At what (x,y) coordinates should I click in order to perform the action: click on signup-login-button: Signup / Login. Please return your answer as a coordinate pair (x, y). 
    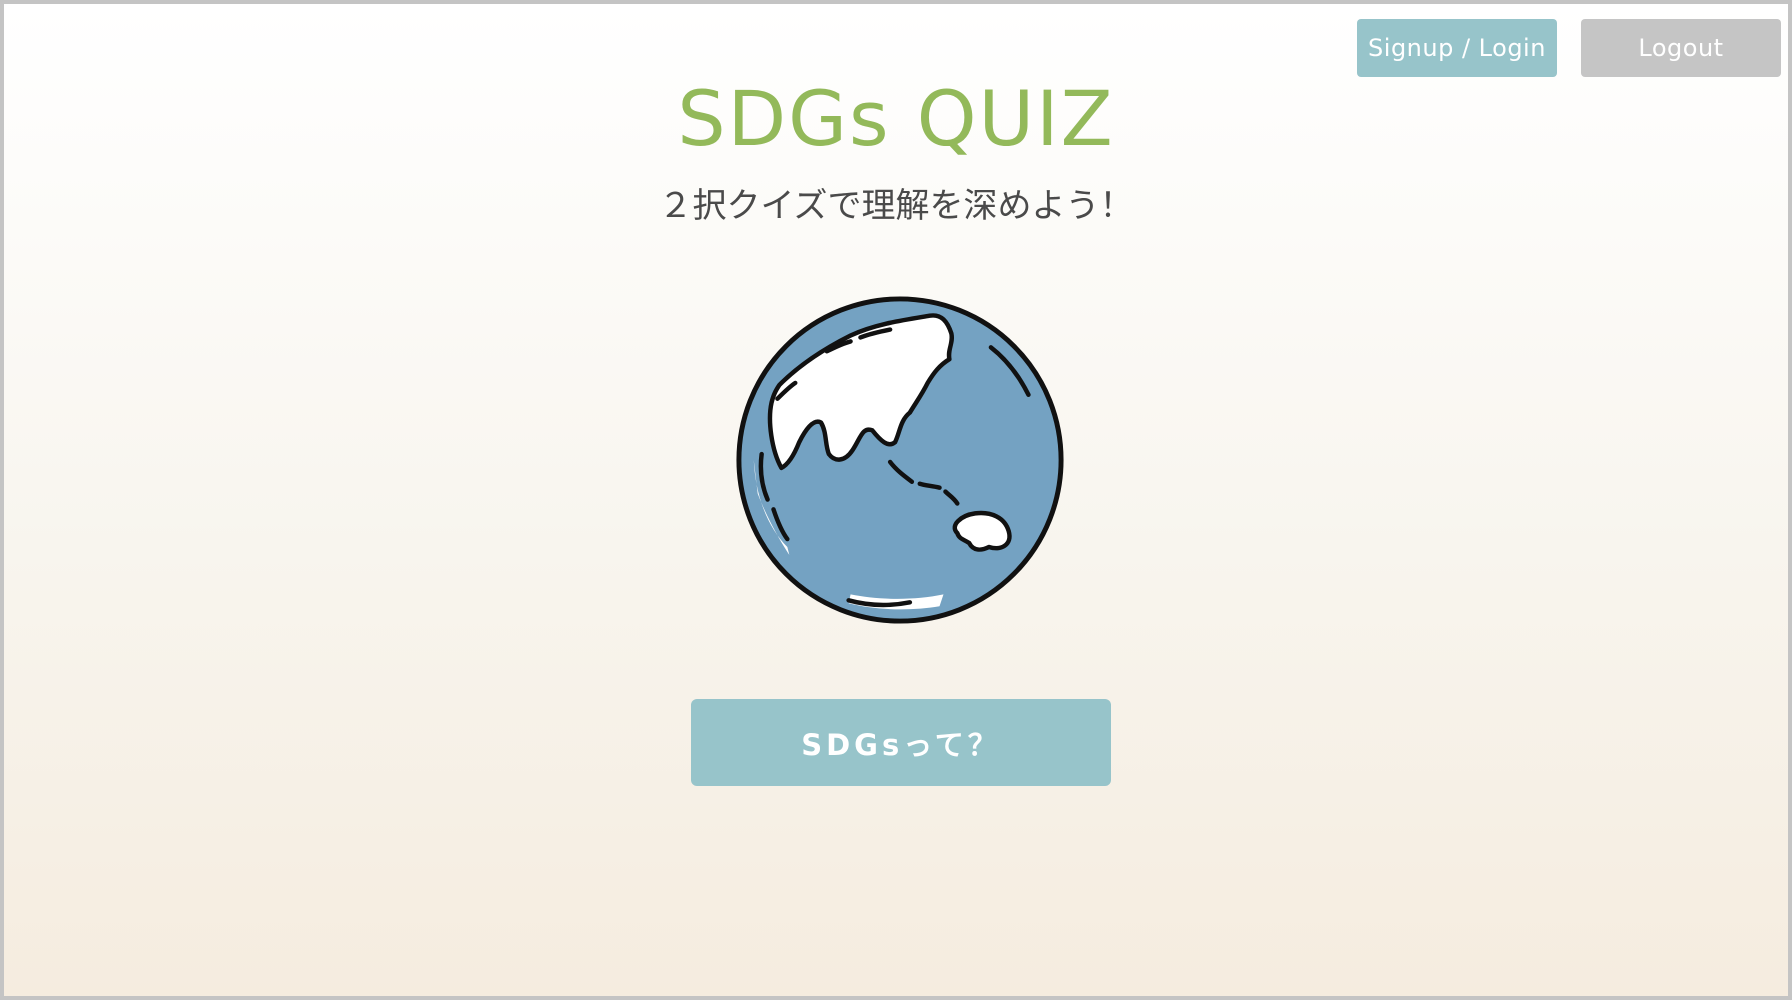
    Looking at the image, I should click on (1457, 48).